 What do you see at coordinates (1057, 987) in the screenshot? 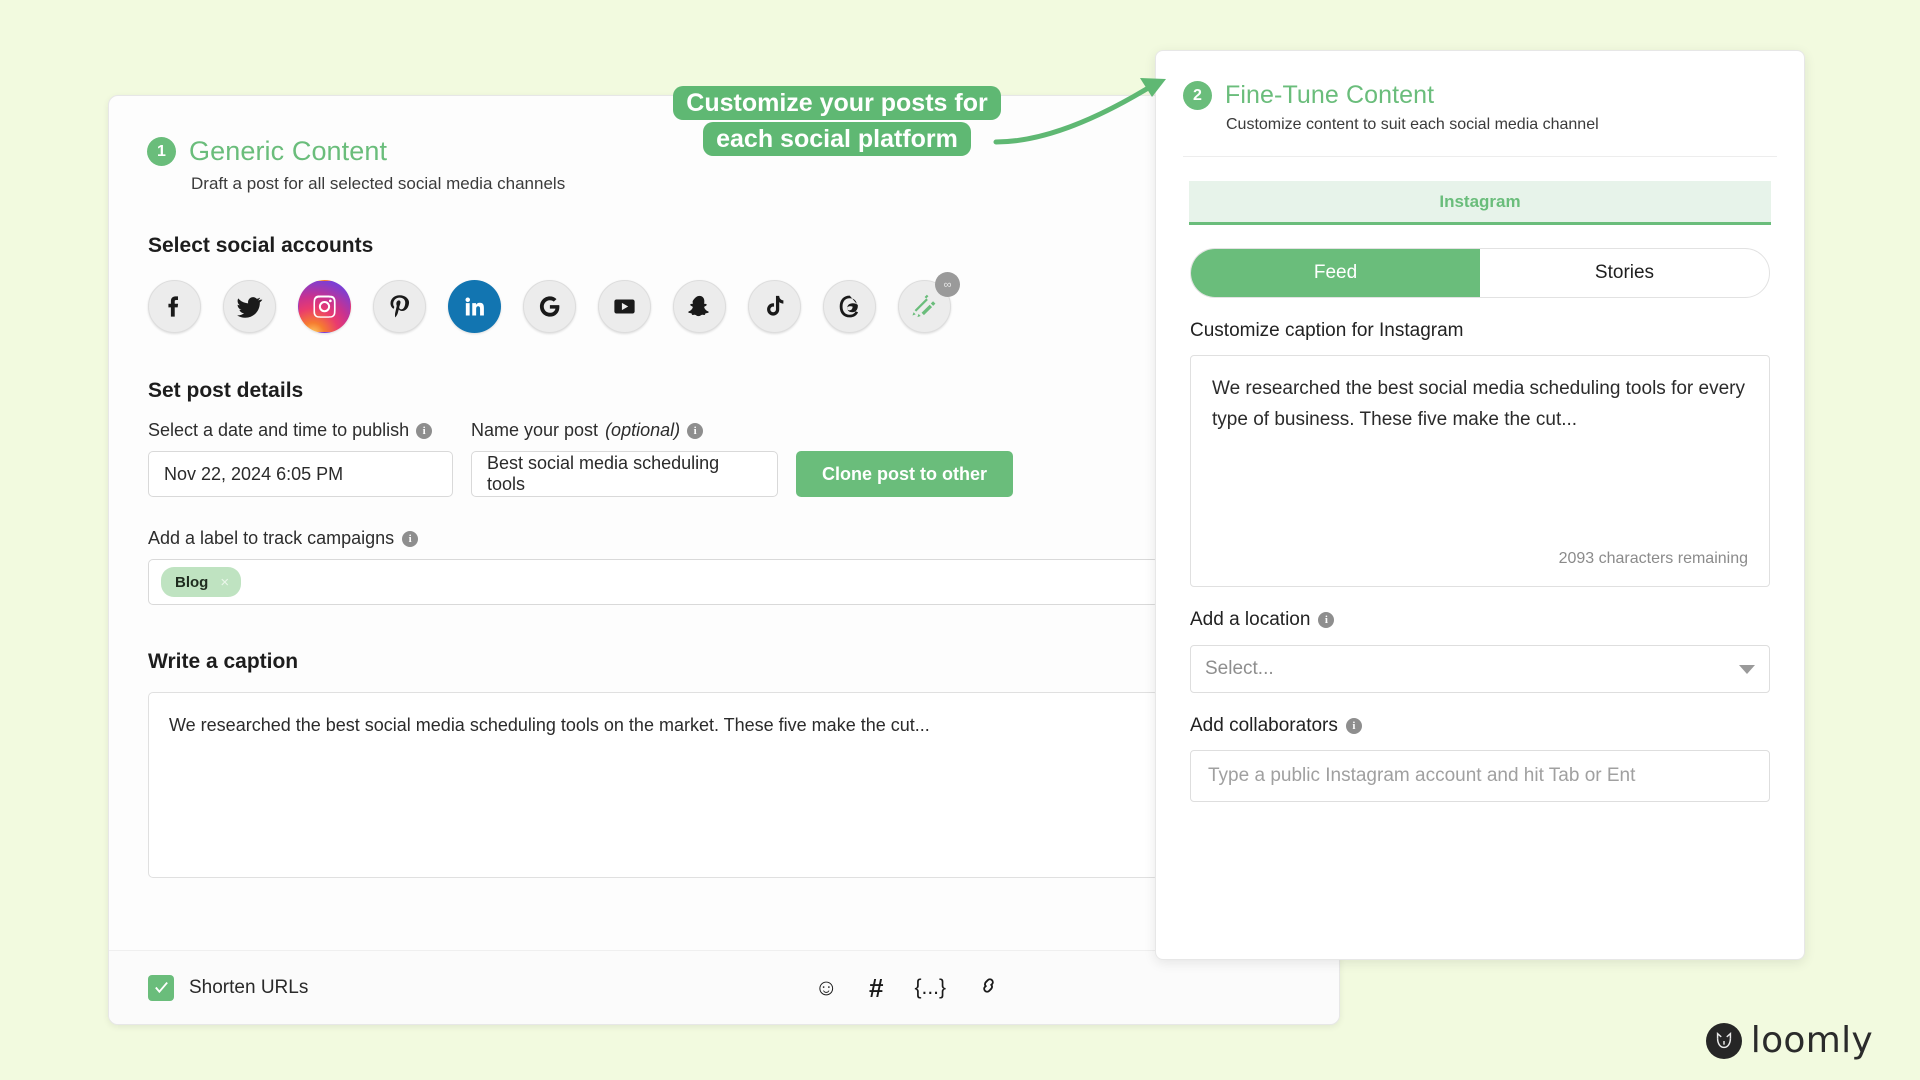
I see `caption-toolbar: ☺ # {...}` at bounding box center [1057, 987].